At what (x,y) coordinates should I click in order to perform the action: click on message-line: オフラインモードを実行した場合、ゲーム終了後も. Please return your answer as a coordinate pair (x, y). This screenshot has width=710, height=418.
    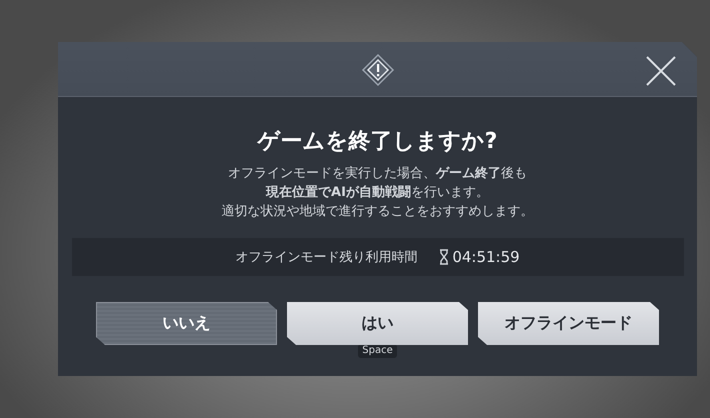
    Looking at the image, I should click on (377, 174).